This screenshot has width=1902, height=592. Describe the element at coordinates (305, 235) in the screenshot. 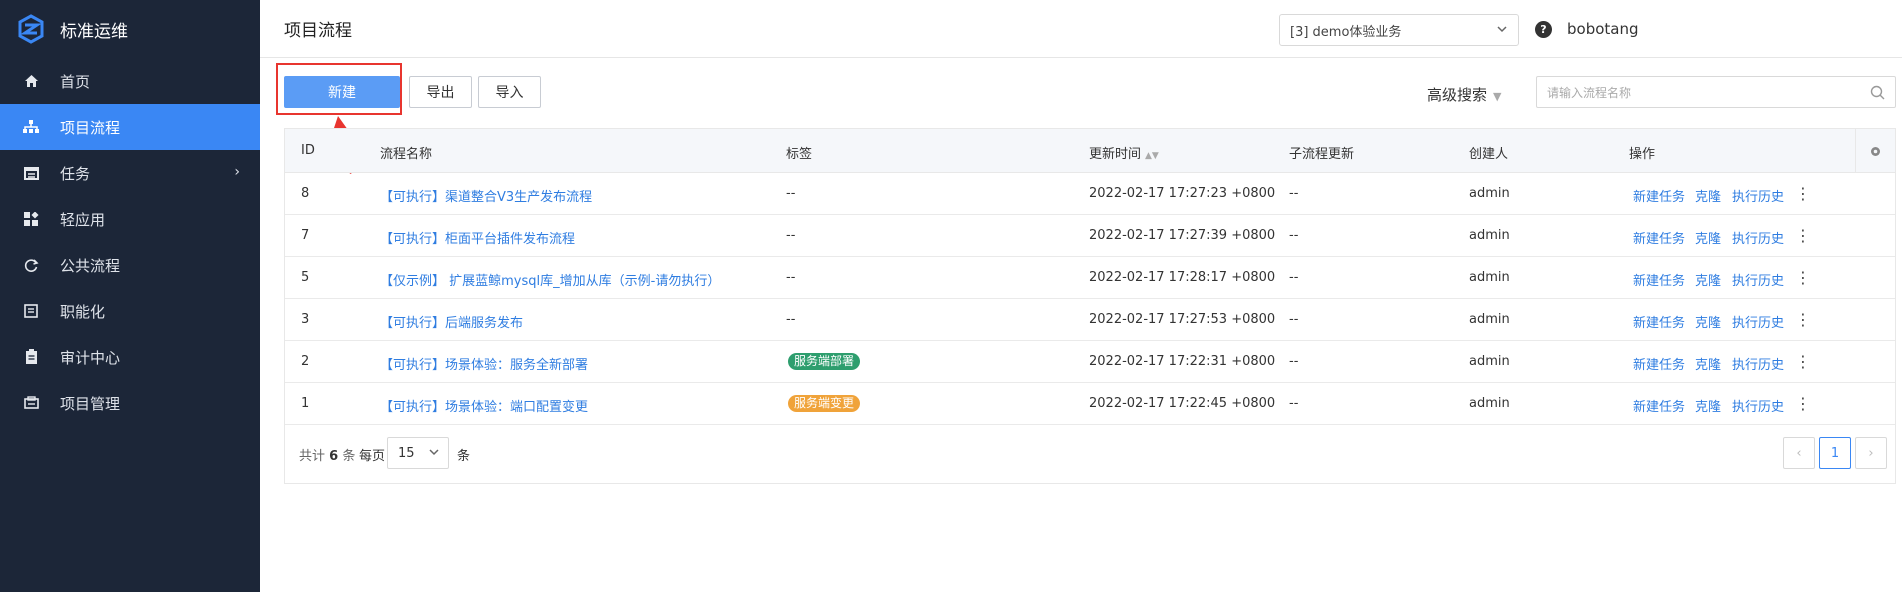

I see `cell-id: 7` at that location.